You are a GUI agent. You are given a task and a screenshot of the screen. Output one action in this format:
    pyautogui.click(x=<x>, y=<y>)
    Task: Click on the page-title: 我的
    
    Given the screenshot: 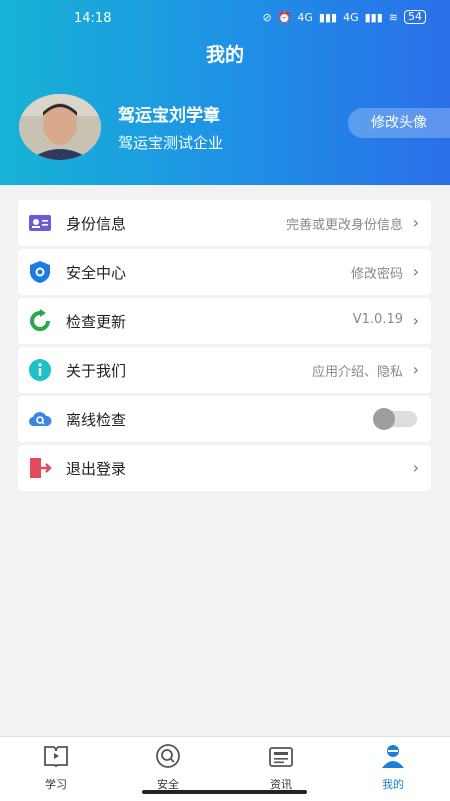 What is the action you would take?
    pyautogui.click(x=224, y=55)
    